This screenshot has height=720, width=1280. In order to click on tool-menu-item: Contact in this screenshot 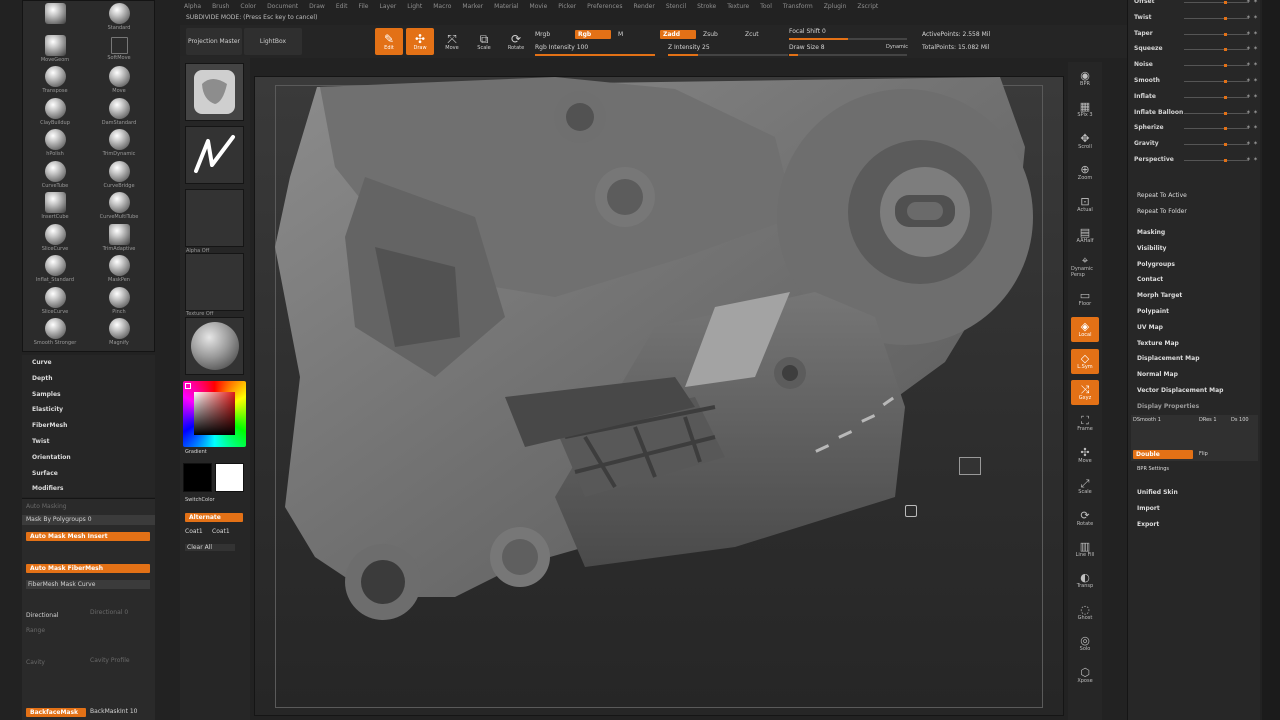, I will do `click(1150, 279)`.